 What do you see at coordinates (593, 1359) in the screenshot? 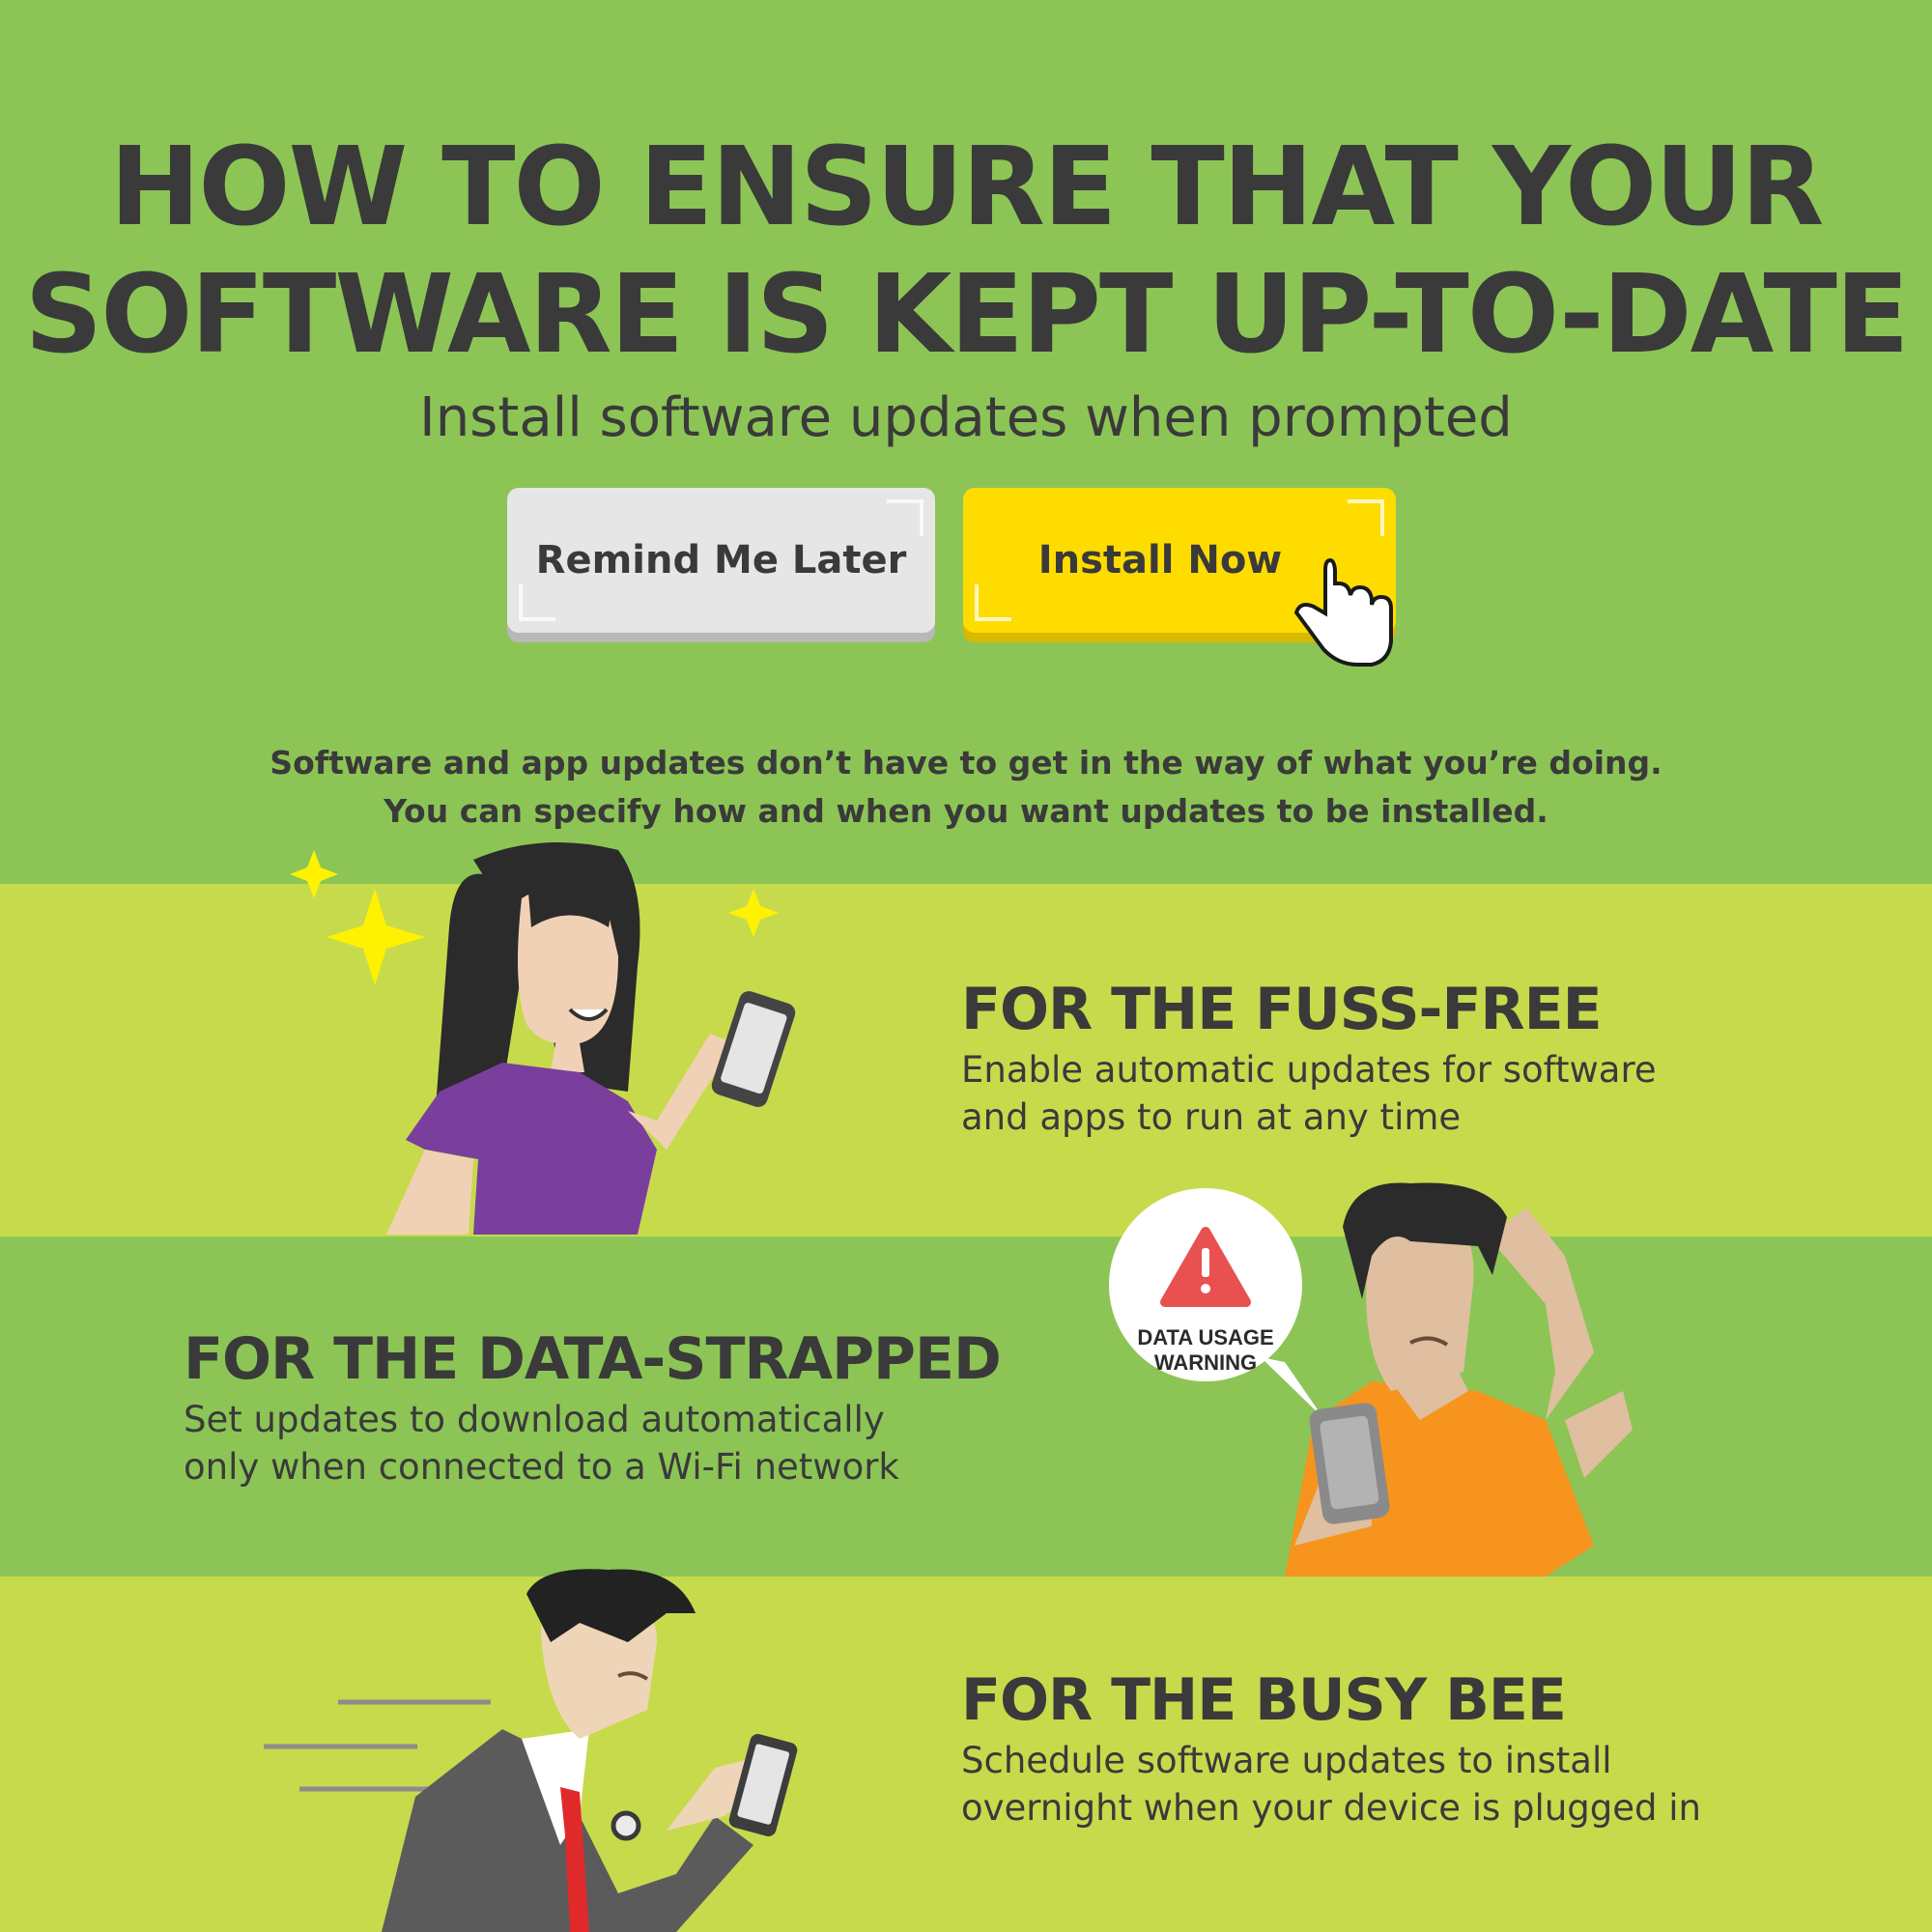
I see `data-strapped-heading: FOR THE DATA-STRAPPED` at bounding box center [593, 1359].